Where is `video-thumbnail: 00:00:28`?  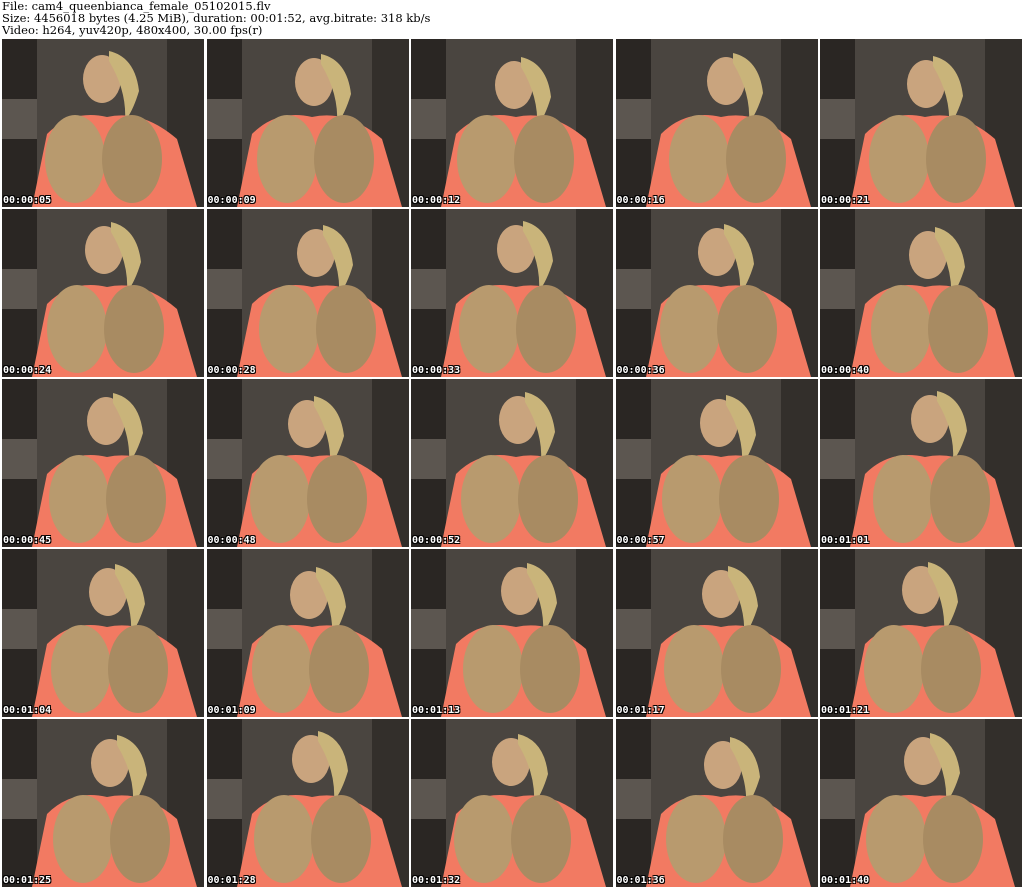 video-thumbnail: 00:00:28 is located at coordinates (307, 293).